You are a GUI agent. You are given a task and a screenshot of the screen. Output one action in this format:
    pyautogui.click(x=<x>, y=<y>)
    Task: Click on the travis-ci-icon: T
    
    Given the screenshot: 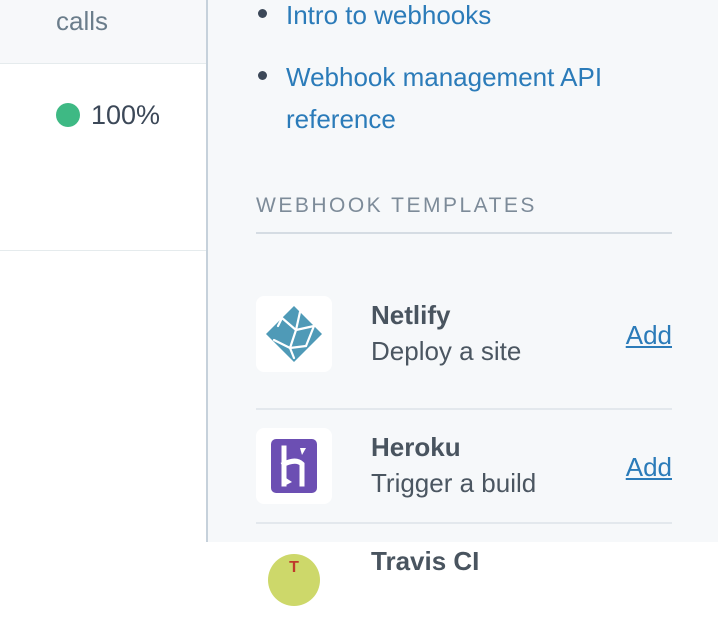 What is the action you would take?
    pyautogui.click(x=294, y=580)
    